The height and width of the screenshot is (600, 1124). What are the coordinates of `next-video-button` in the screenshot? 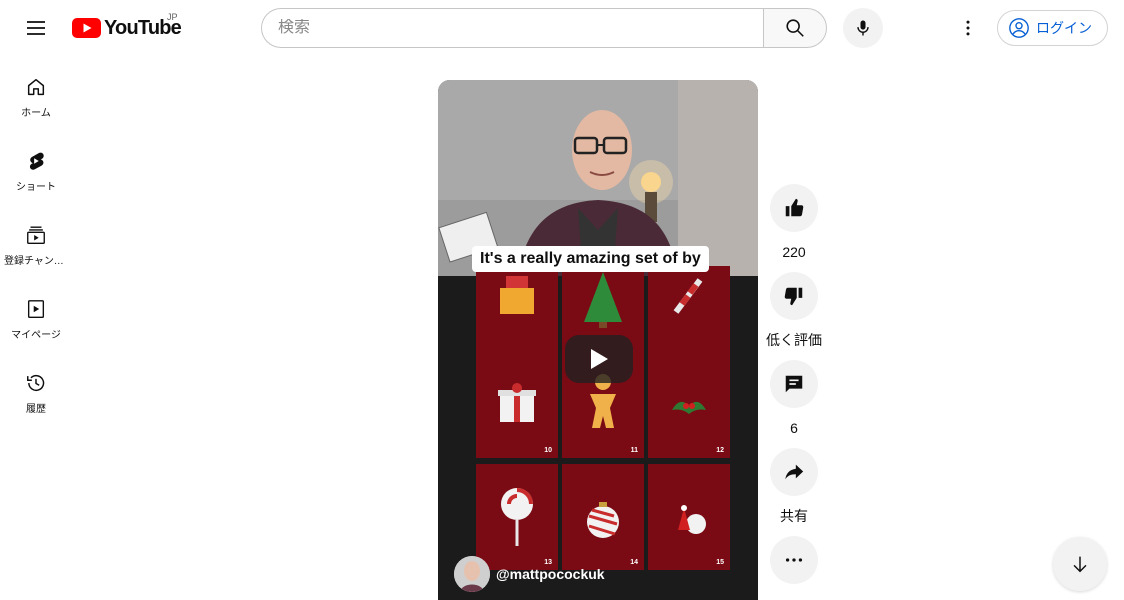 It's located at (1080, 564).